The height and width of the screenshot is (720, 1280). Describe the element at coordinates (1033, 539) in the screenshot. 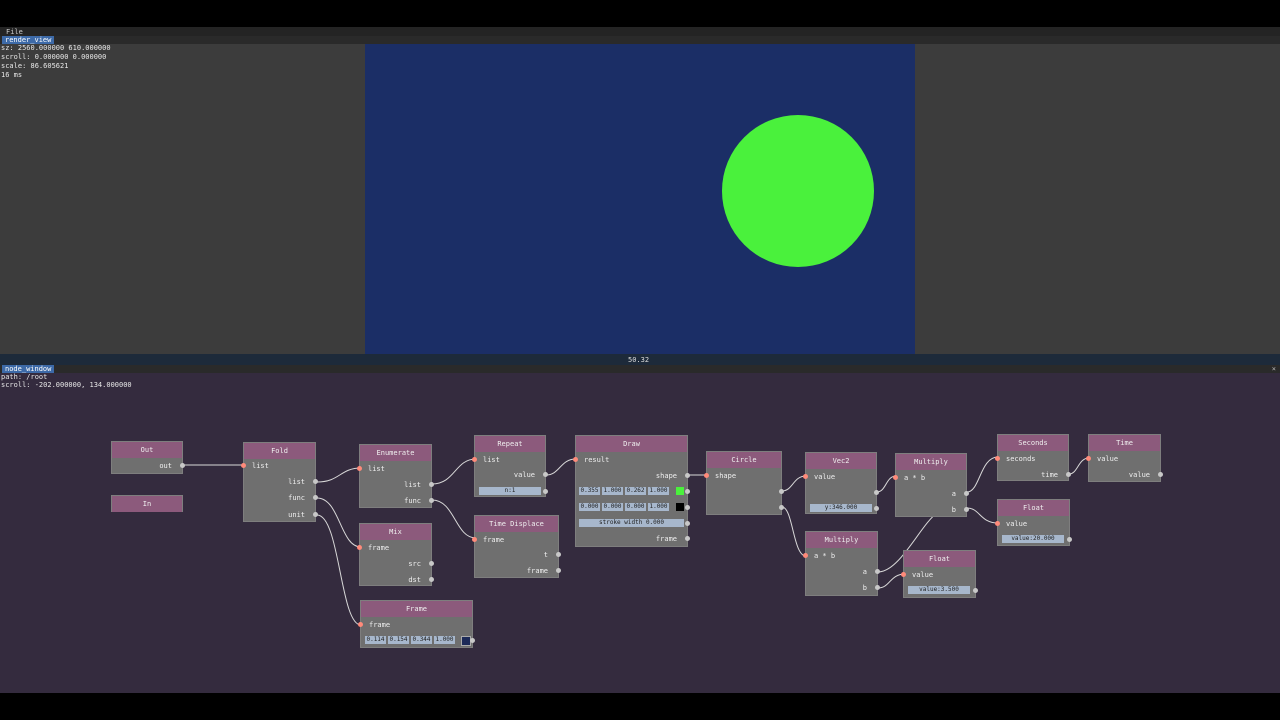

I see `float-value-field: value:20.000` at that location.